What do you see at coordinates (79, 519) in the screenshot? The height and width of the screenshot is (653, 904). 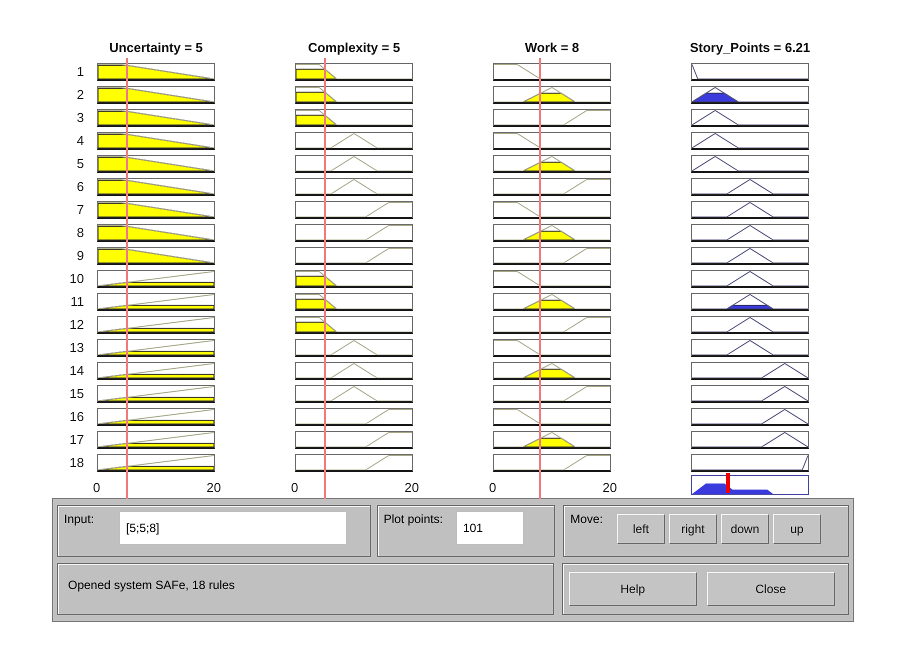 I see `input-label: Input:` at bounding box center [79, 519].